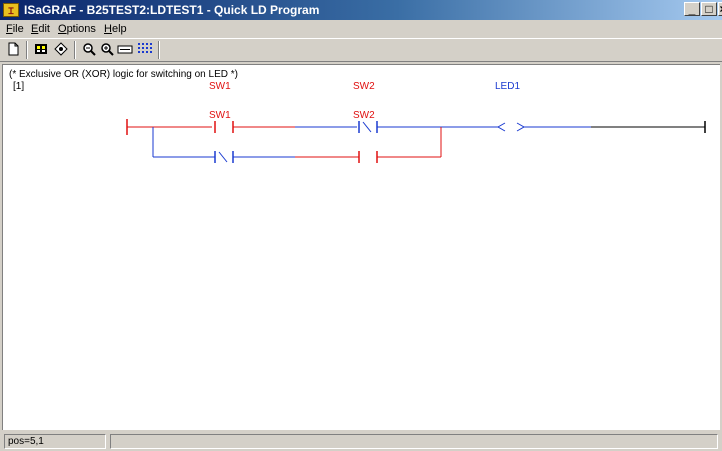  I want to click on maximize-button: □, so click(709, 9).